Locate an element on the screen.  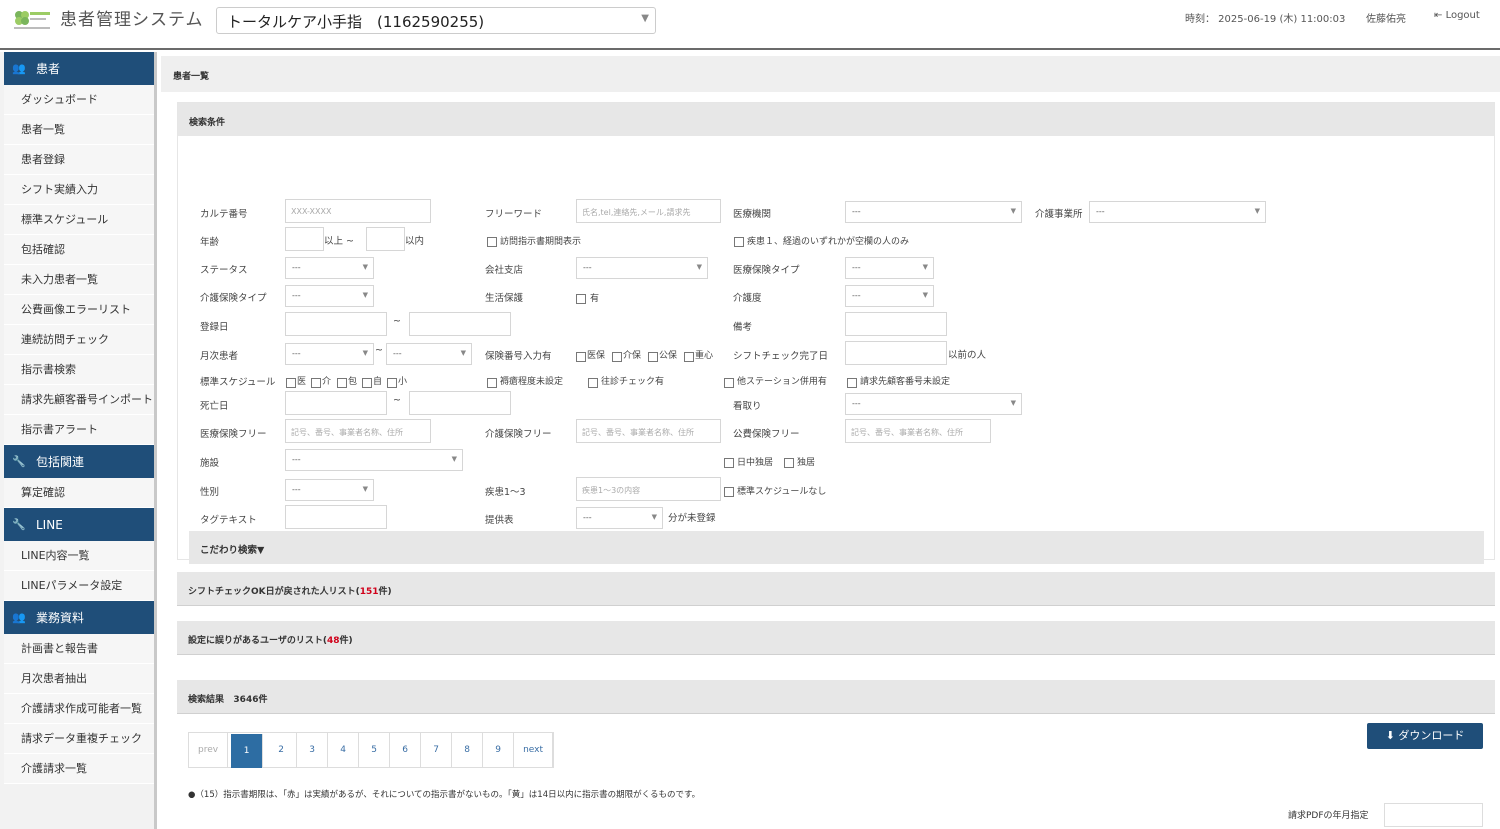
medical-ins-type-select: --- ▼ is located at coordinates (889, 268).